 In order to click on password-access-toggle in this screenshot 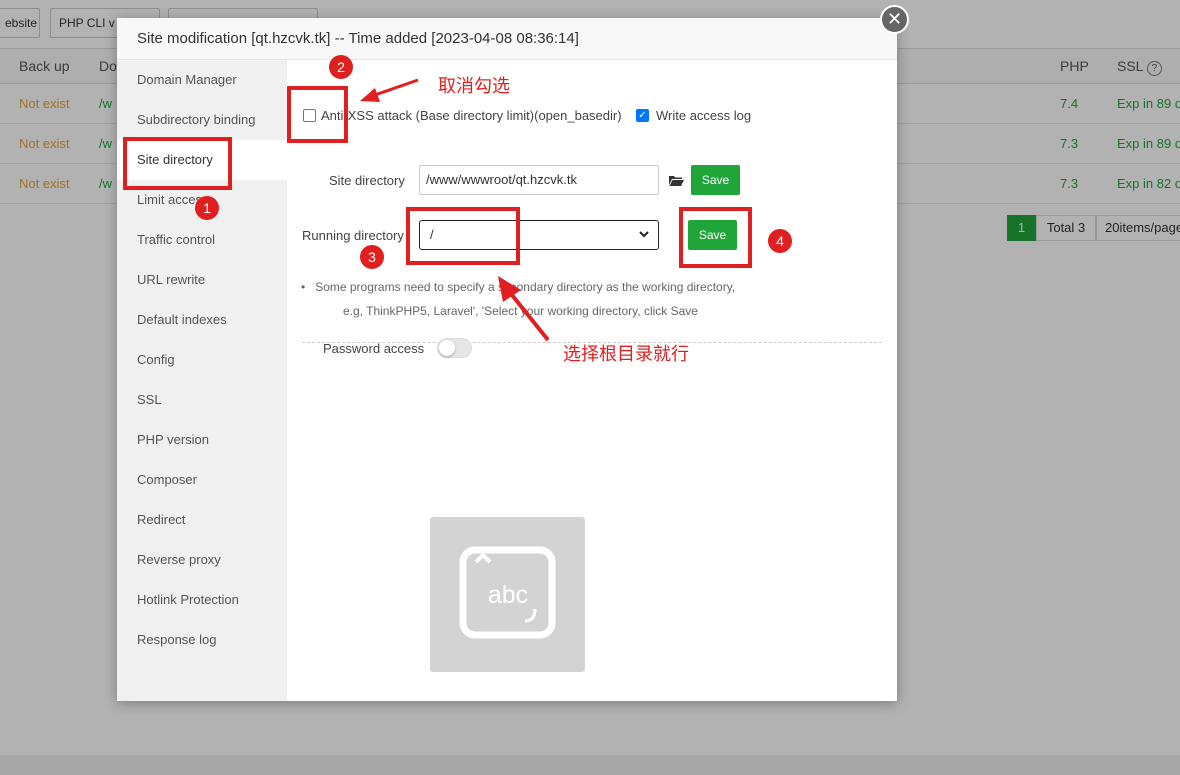, I will do `click(454, 348)`.